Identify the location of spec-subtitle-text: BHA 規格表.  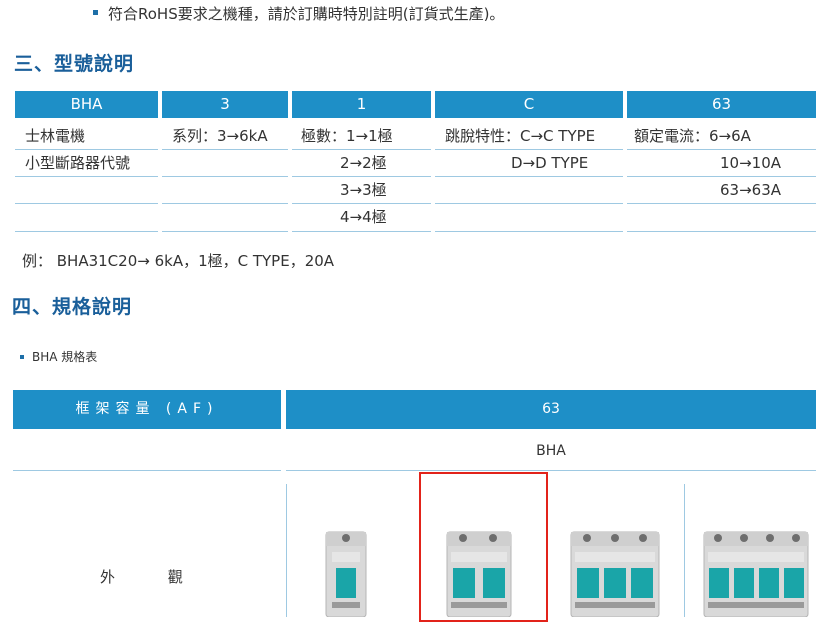
(65, 357).